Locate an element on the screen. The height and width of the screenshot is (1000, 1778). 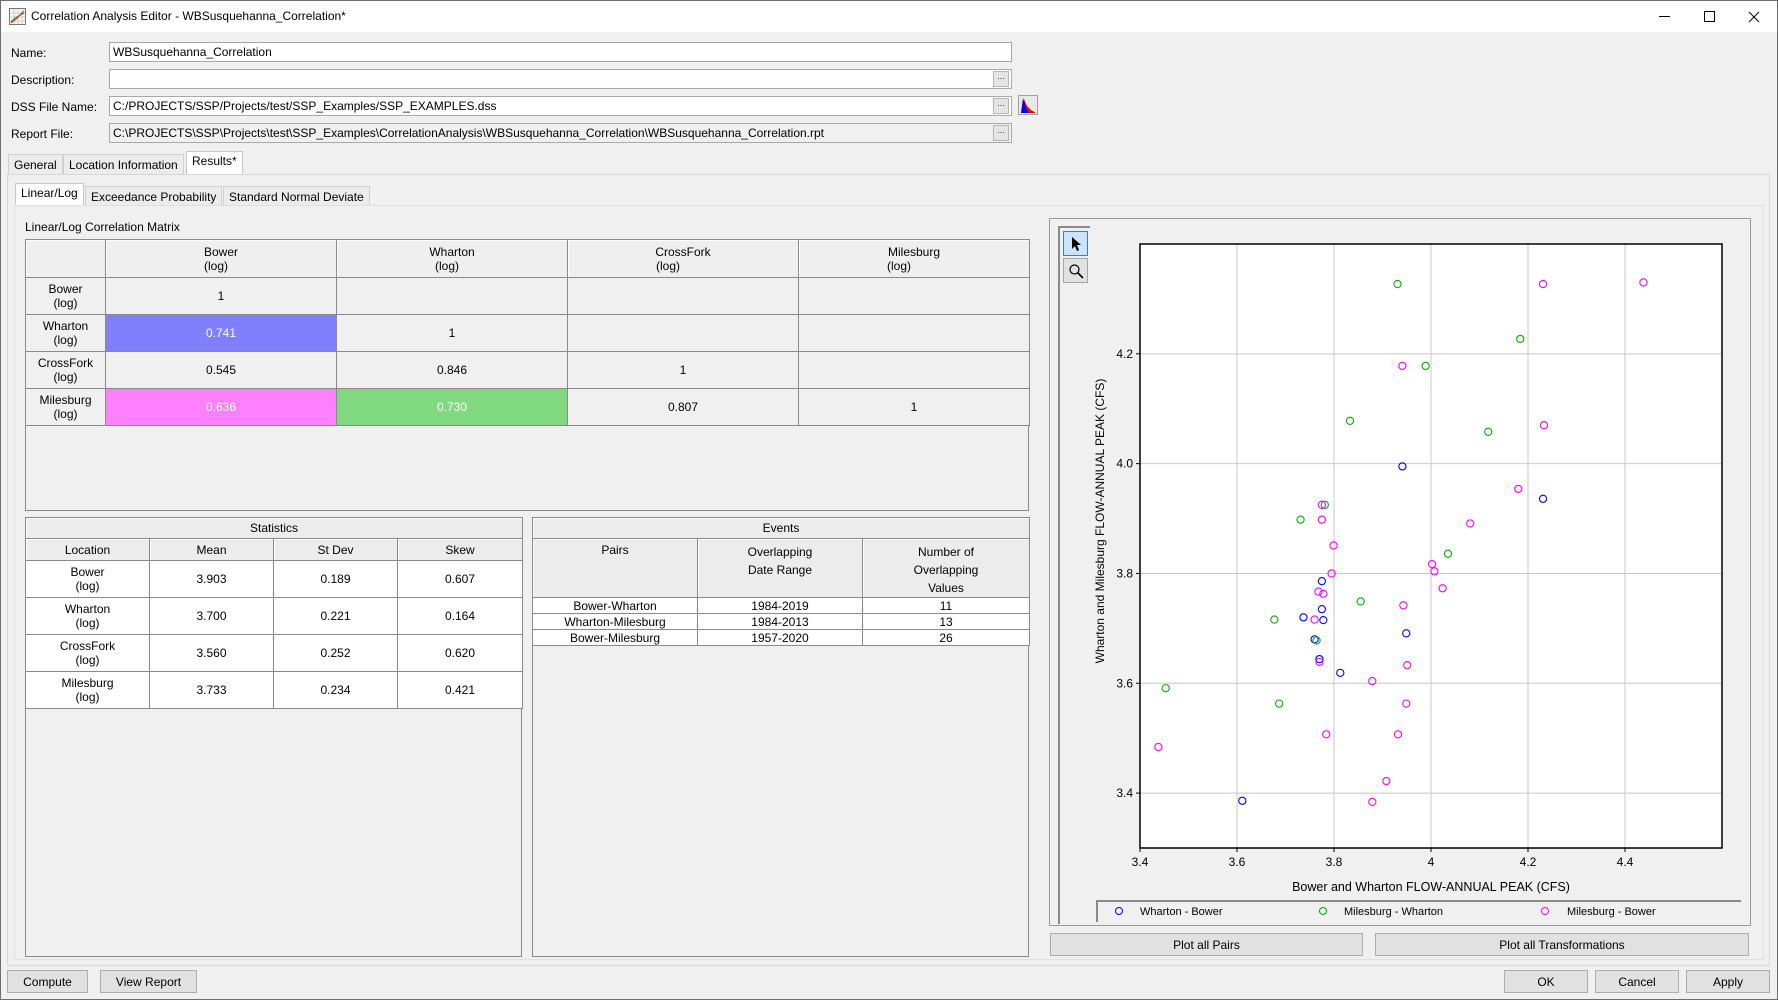
statistics-mean: 3.700 is located at coordinates (211, 616).